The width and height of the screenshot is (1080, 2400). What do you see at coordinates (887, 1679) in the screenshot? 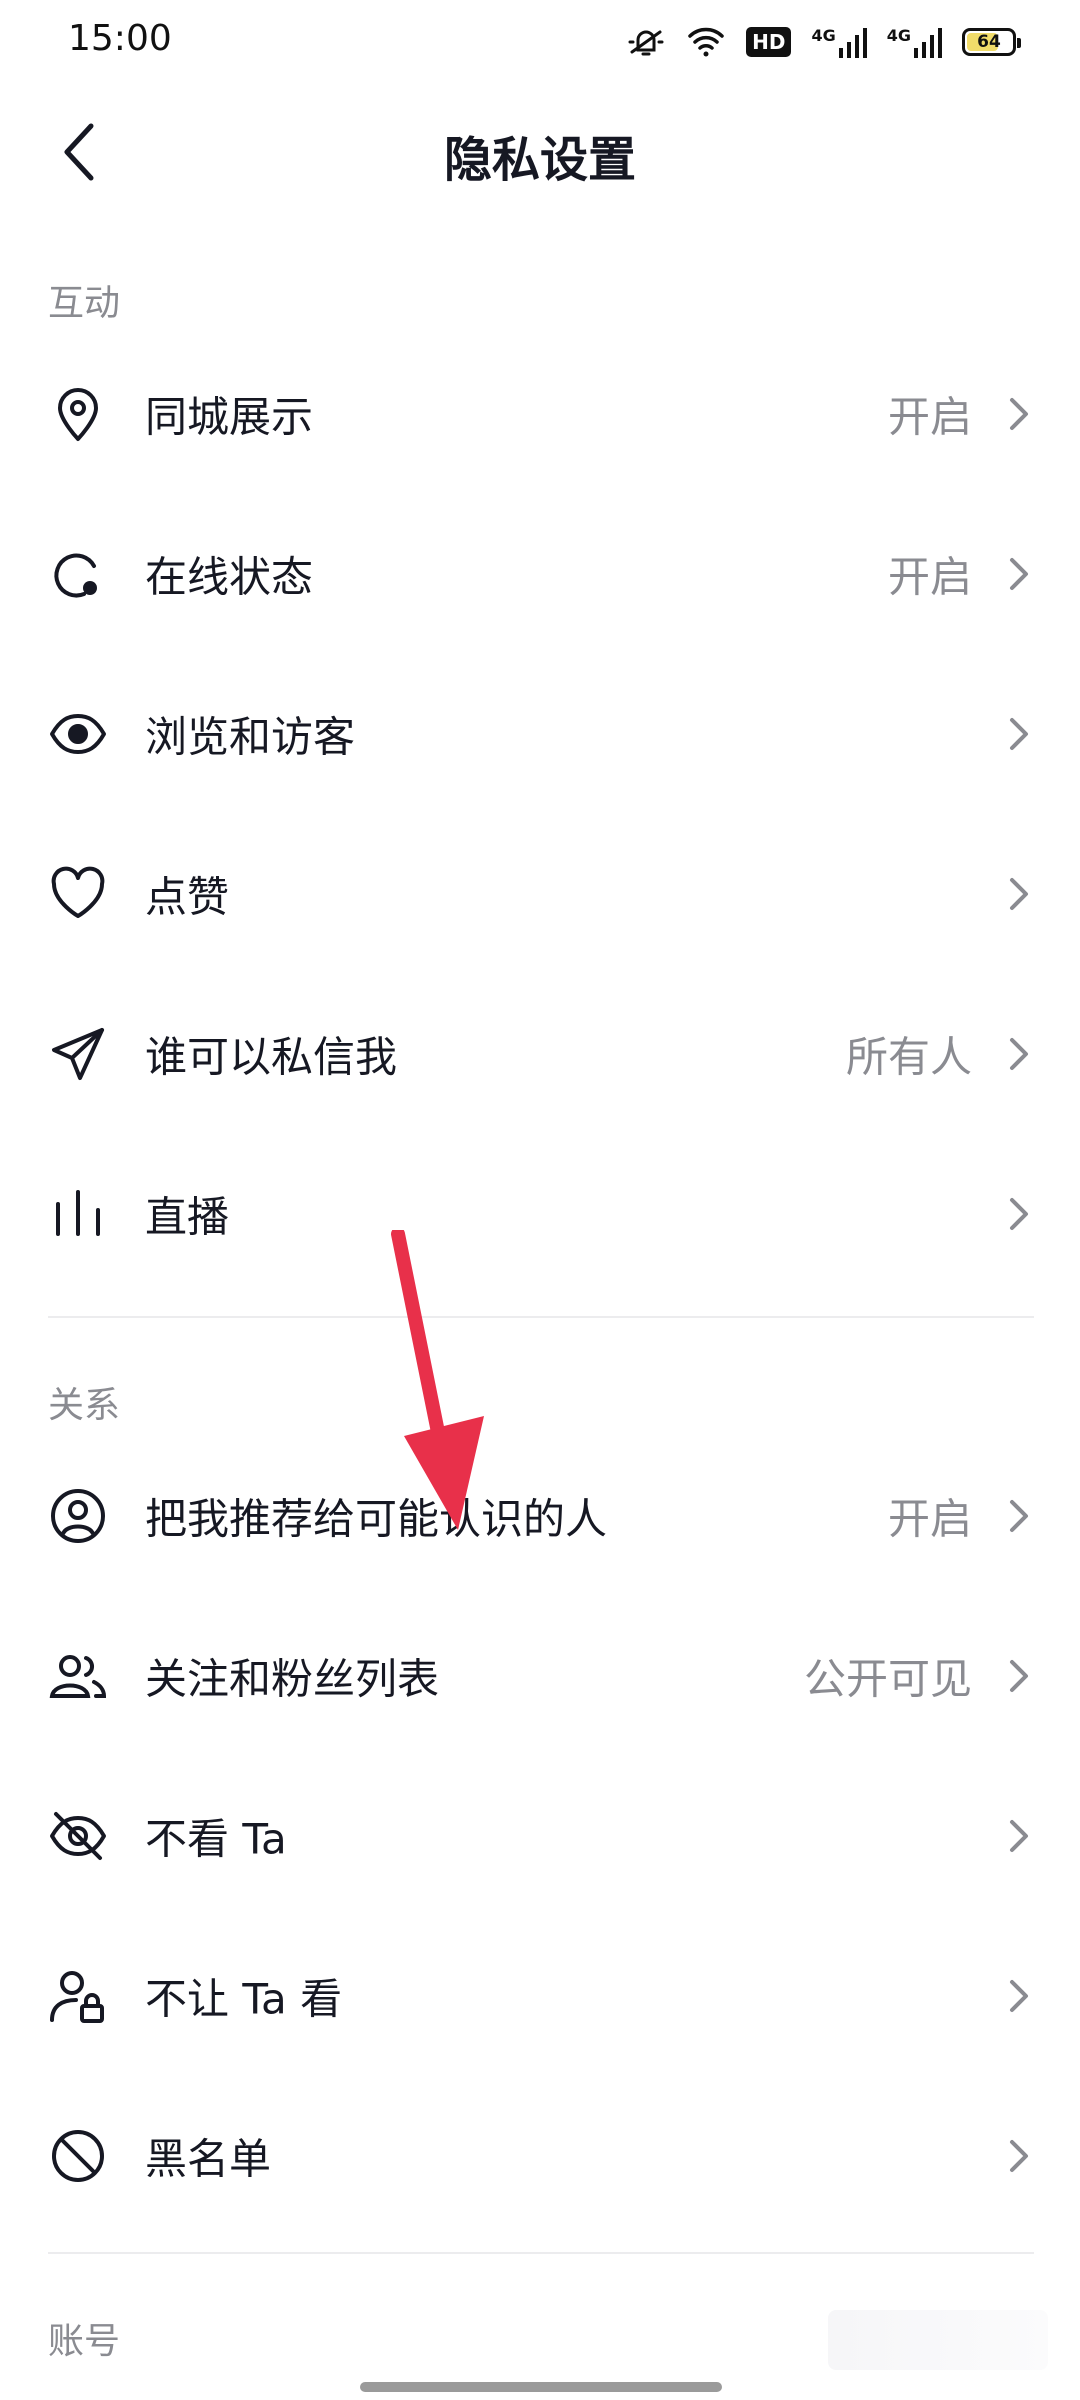
I see `row-value: 公开可见` at bounding box center [887, 1679].